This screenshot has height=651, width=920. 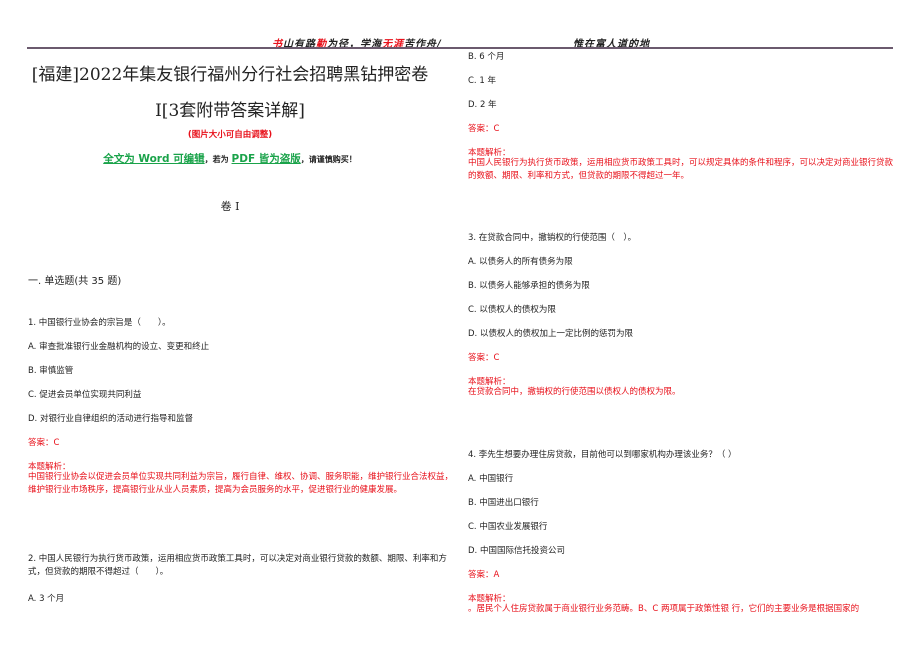 I want to click on question-stem: 4. 李先生想要办理住房贷款，目前他可以到哪家机构办理该业务？（ ）, so click(x=602, y=455).